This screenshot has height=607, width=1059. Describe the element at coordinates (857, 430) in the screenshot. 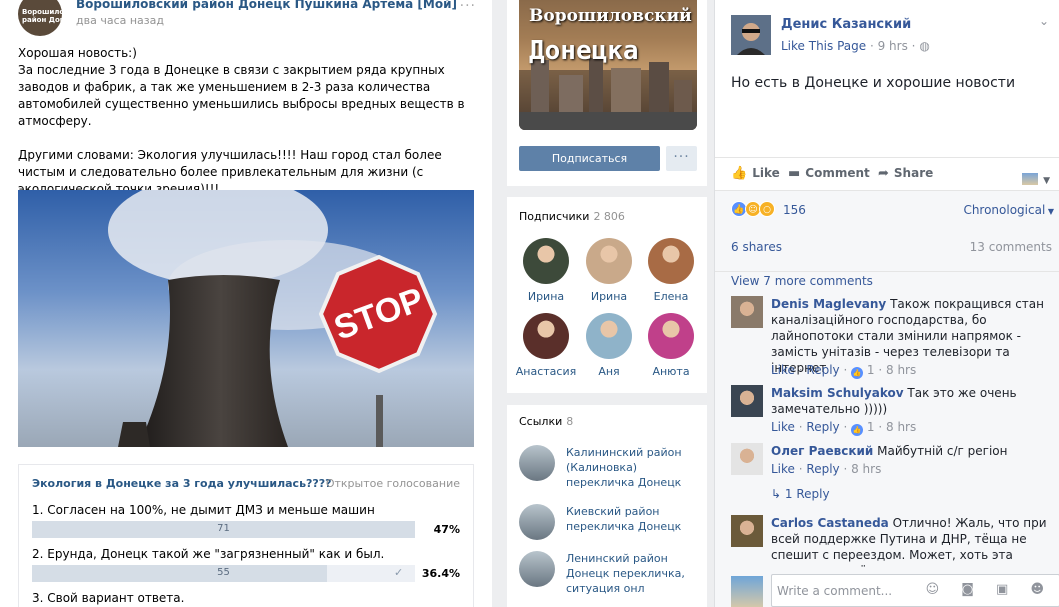

I see `thumbs-up-icon: 👍` at that location.